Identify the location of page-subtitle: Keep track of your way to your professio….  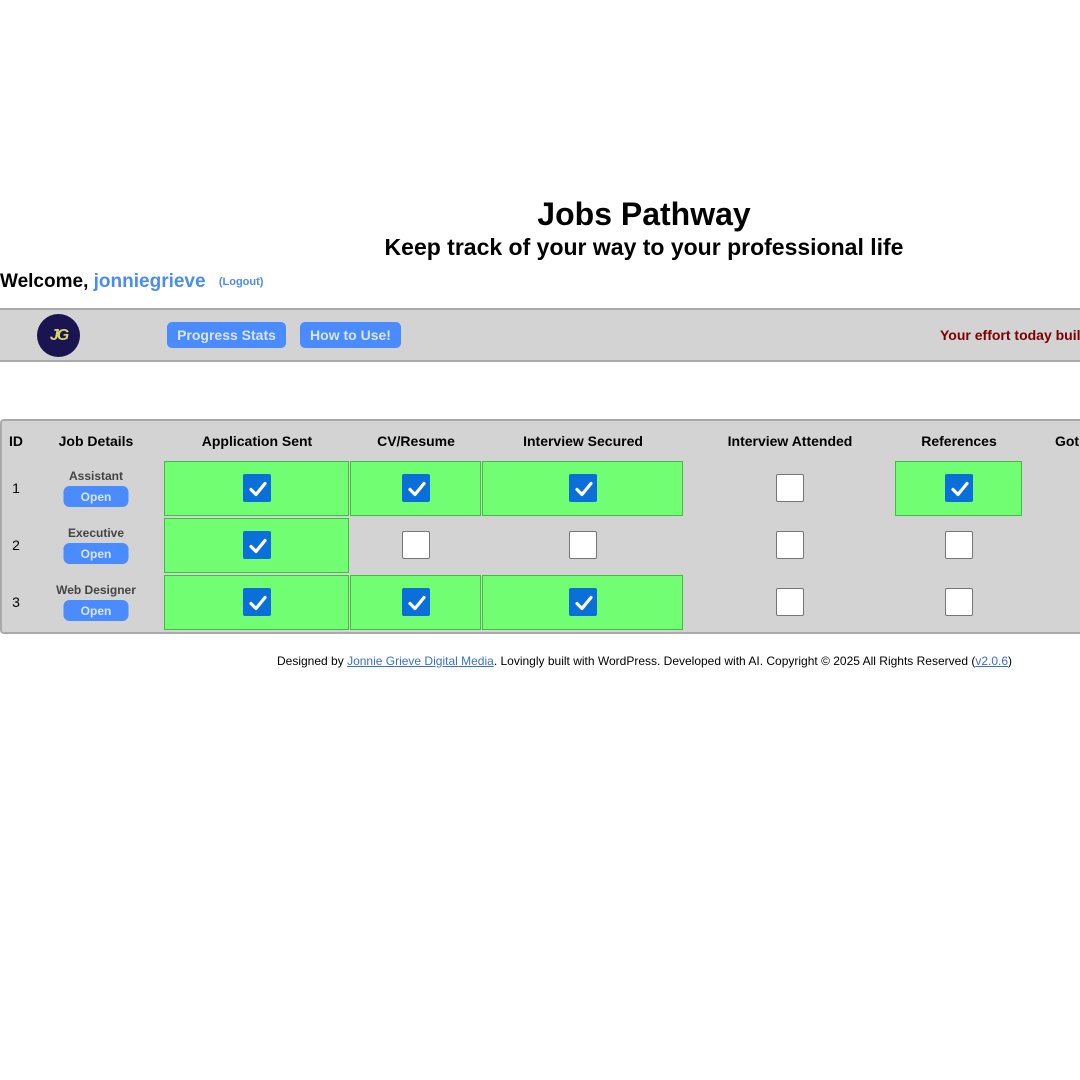
(644, 247).